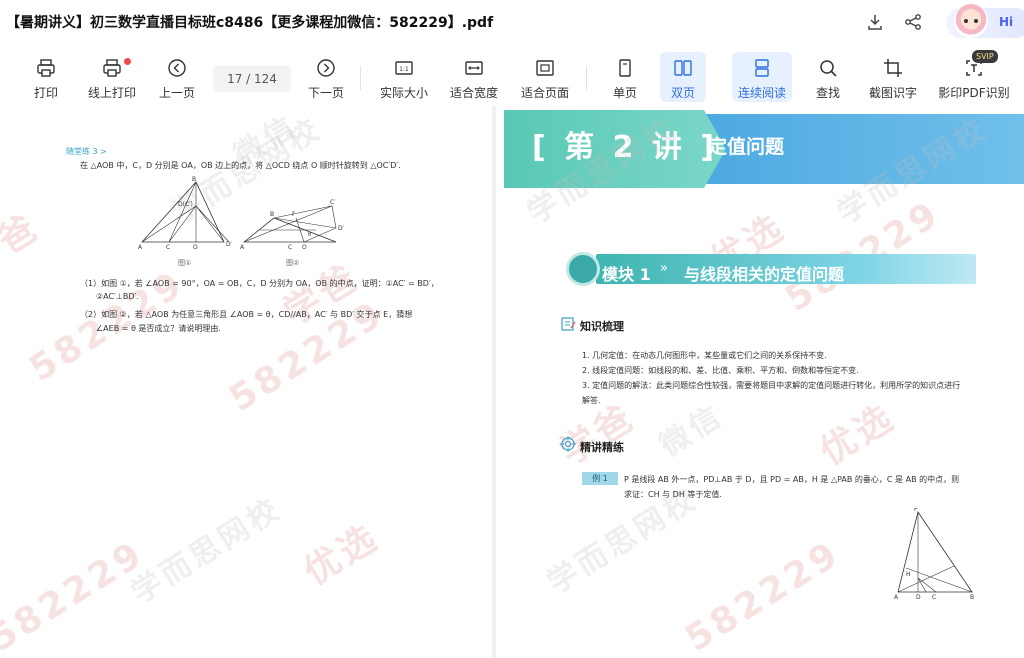  I want to click on next-page-button: 下一页, so click(326, 77).